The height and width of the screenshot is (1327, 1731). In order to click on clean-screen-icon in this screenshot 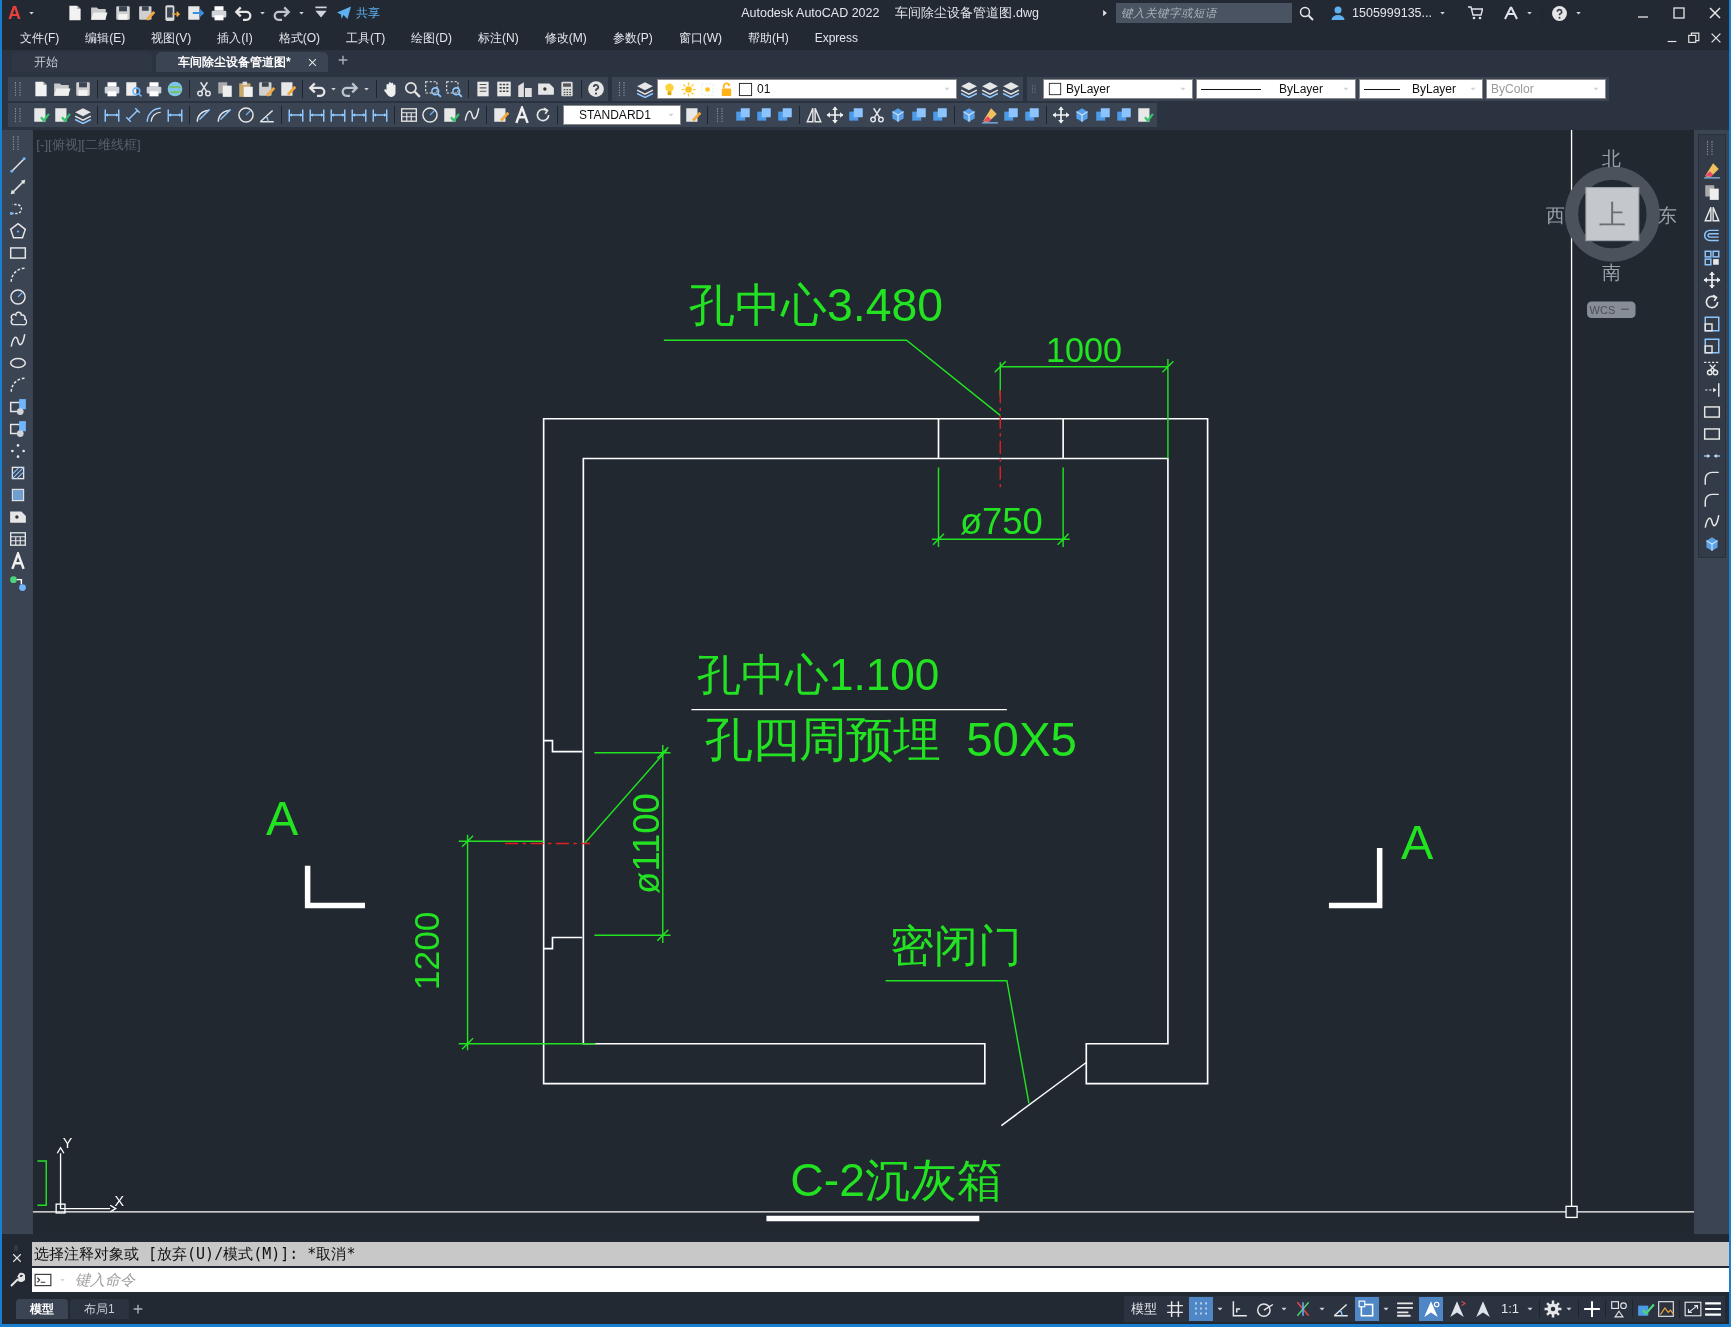, I will do `click(1666, 1309)`.